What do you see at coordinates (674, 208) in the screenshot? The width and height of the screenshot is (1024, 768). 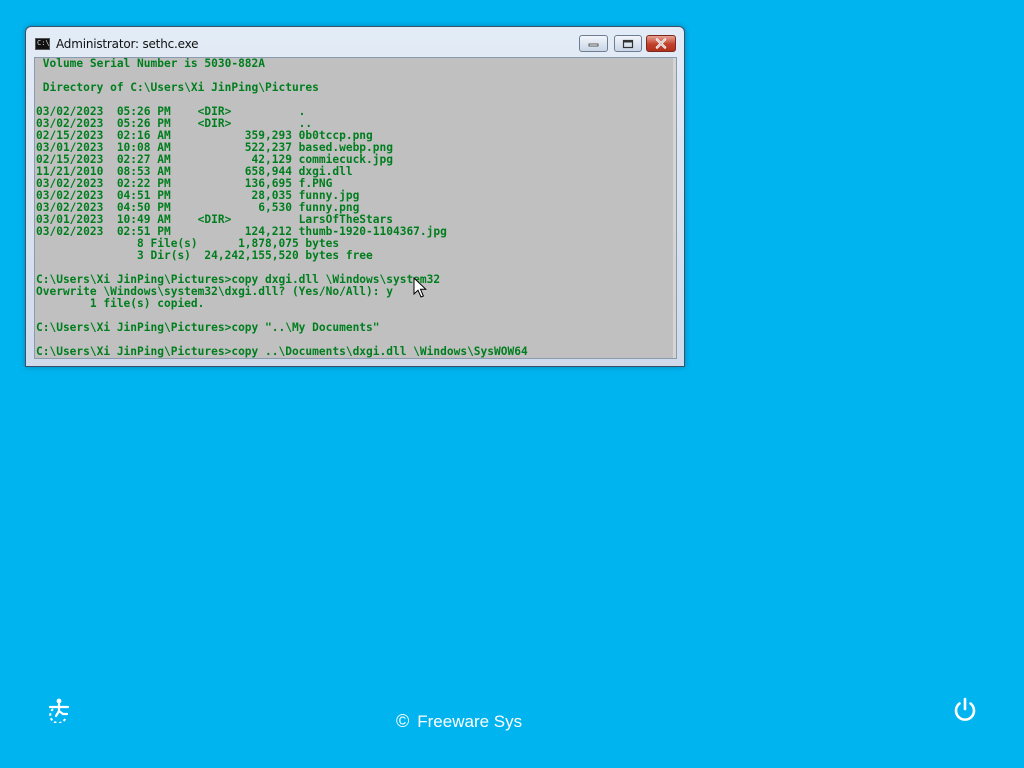 I see `console-scrollbar` at bounding box center [674, 208].